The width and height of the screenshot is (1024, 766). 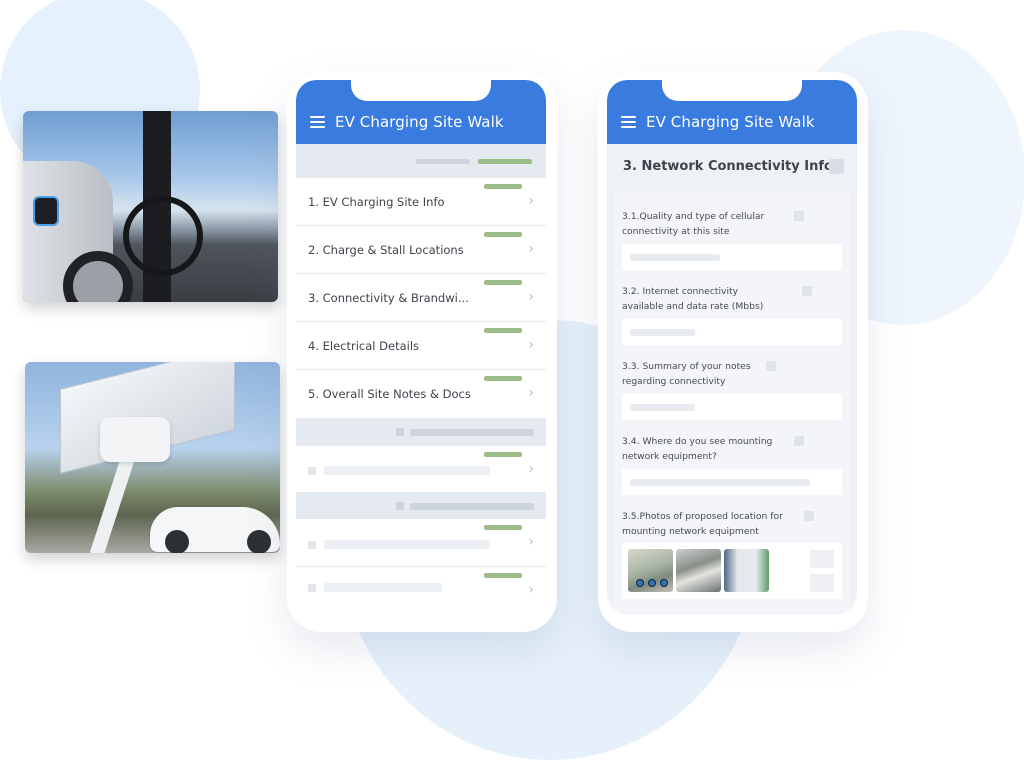 What do you see at coordinates (163, 236) in the screenshot?
I see `cable-coil-illustration` at bounding box center [163, 236].